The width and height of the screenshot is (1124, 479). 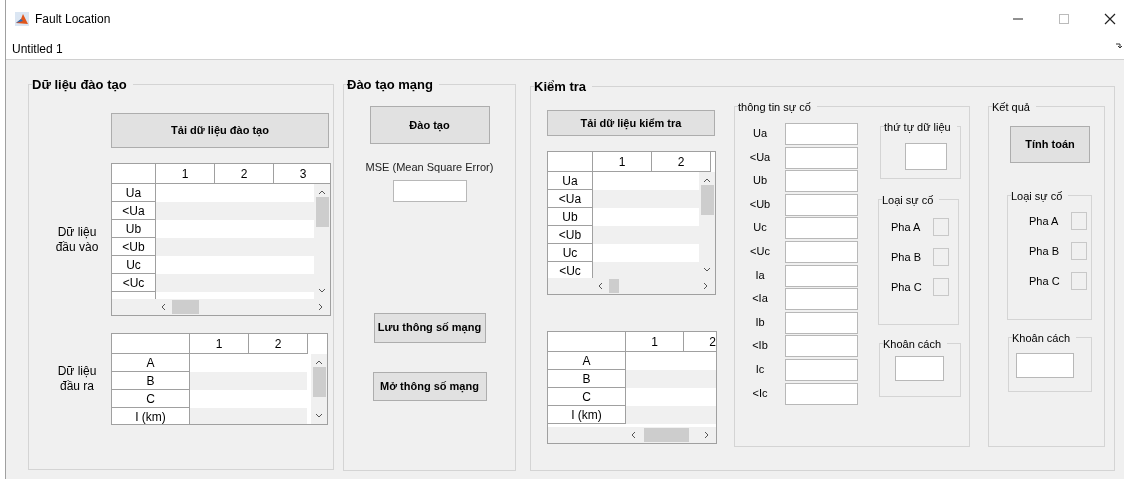 What do you see at coordinates (760, 181) in the screenshot?
I see `field-label: Ub` at bounding box center [760, 181].